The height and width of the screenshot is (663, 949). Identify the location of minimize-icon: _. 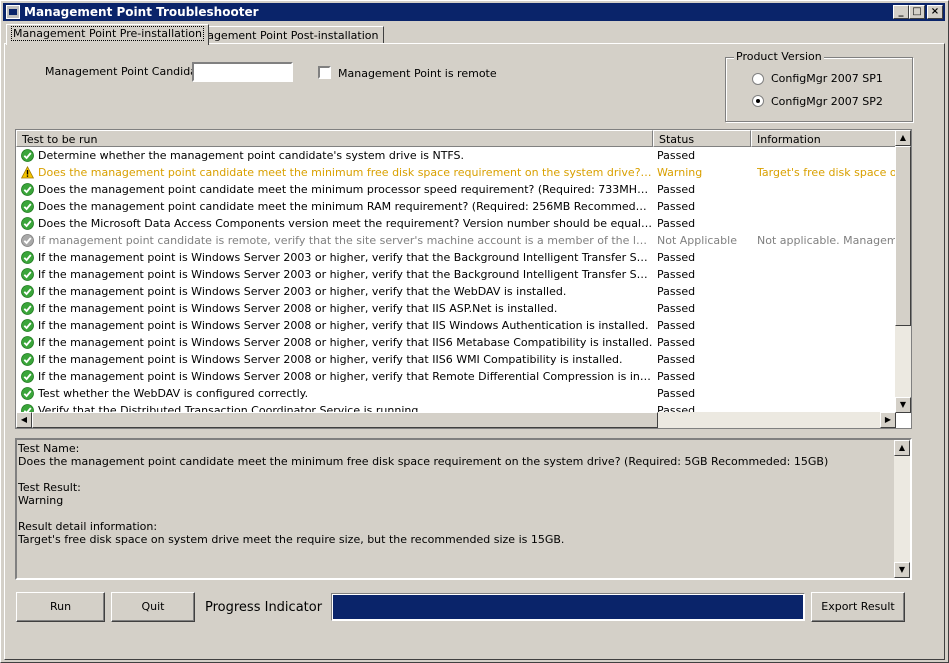
(901, 11).